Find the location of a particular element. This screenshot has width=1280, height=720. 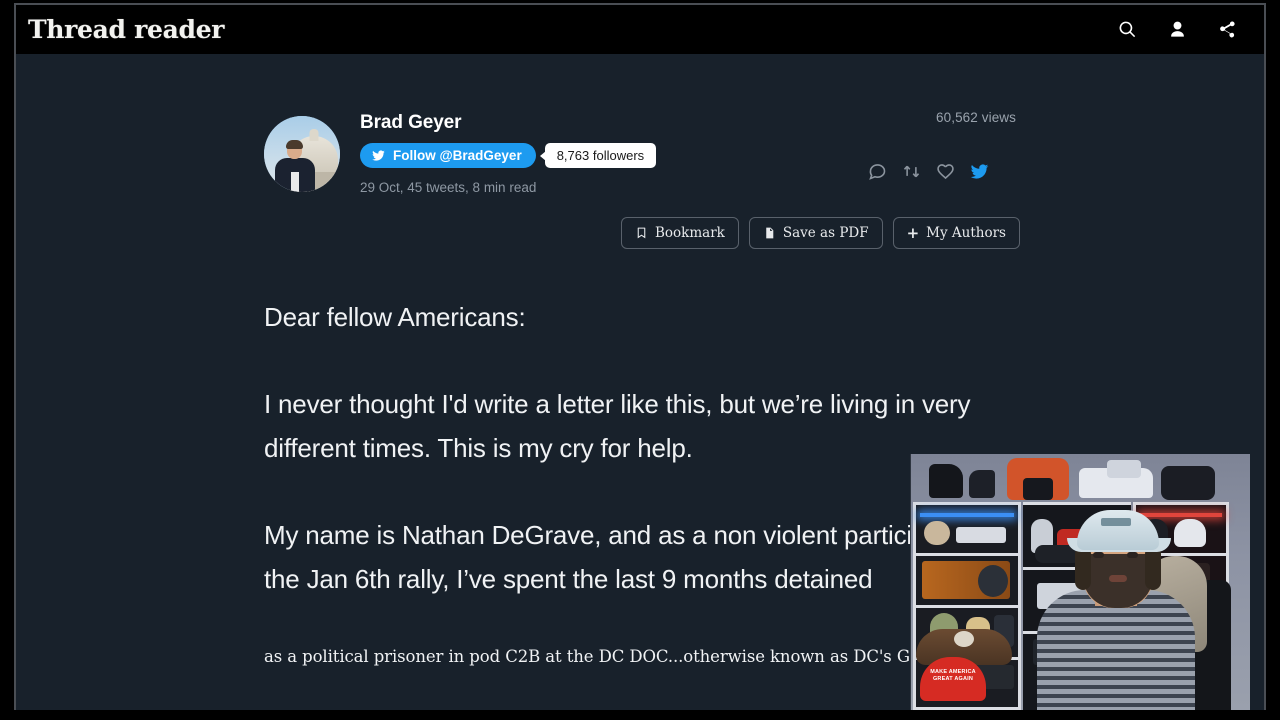

person-eye-right is located at coordinates (1132, 555).